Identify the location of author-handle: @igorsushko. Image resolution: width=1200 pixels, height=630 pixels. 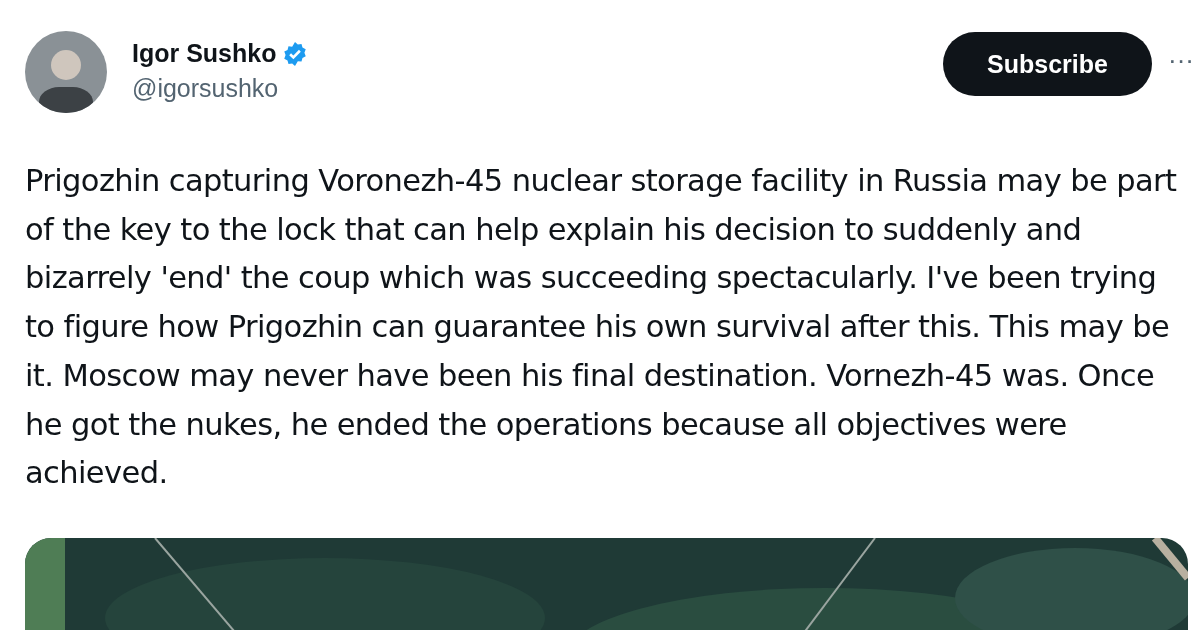
(537, 88).